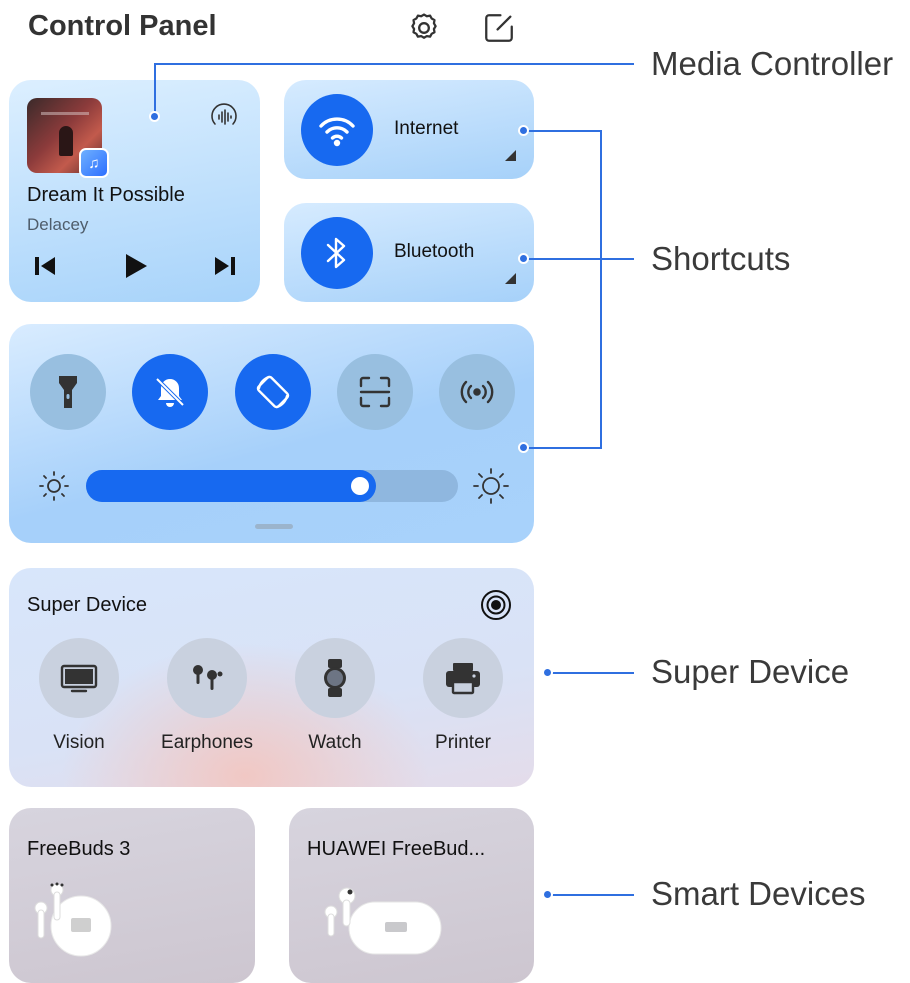  What do you see at coordinates (45, 266) in the screenshot?
I see `previous-icon` at bounding box center [45, 266].